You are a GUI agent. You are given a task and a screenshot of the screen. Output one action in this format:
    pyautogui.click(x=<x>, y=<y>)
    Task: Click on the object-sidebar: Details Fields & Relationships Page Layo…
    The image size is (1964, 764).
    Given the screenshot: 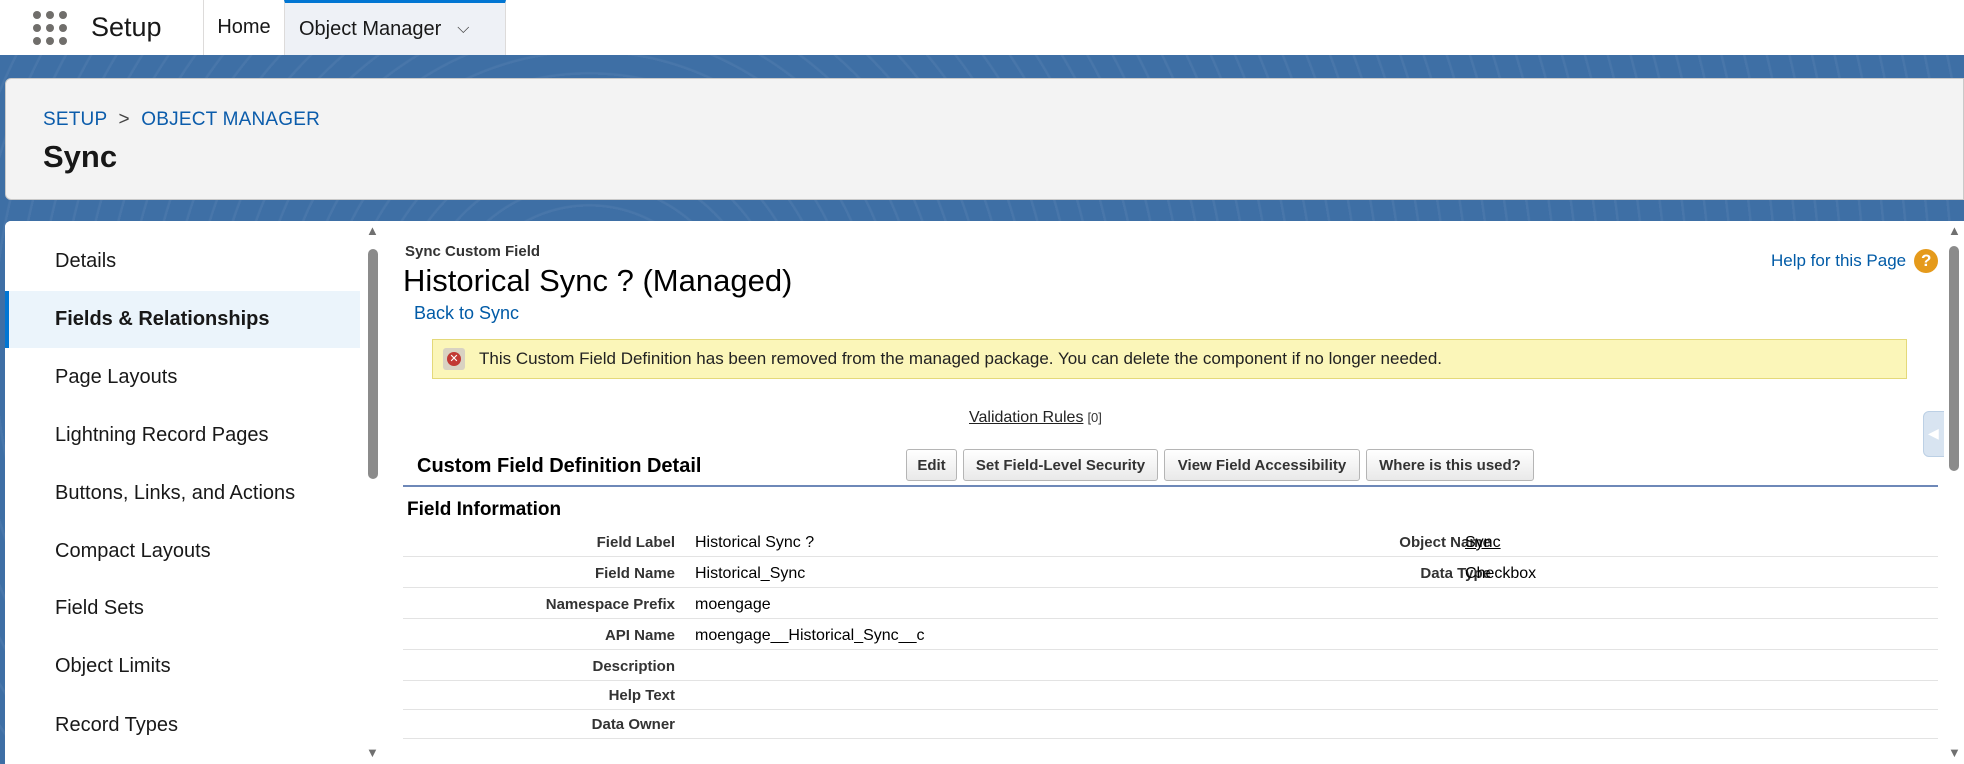 What is the action you would take?
    pyautogui.click(x=182, y=492)
    